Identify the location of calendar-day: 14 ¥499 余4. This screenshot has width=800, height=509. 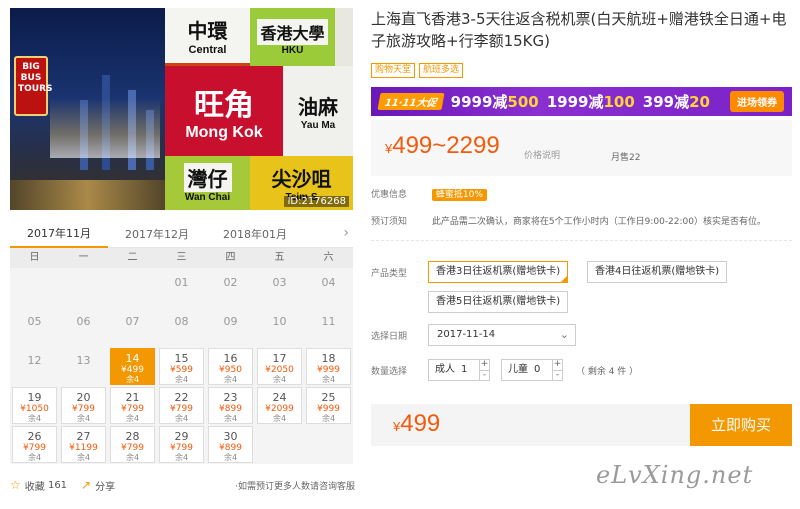
(132, 366).